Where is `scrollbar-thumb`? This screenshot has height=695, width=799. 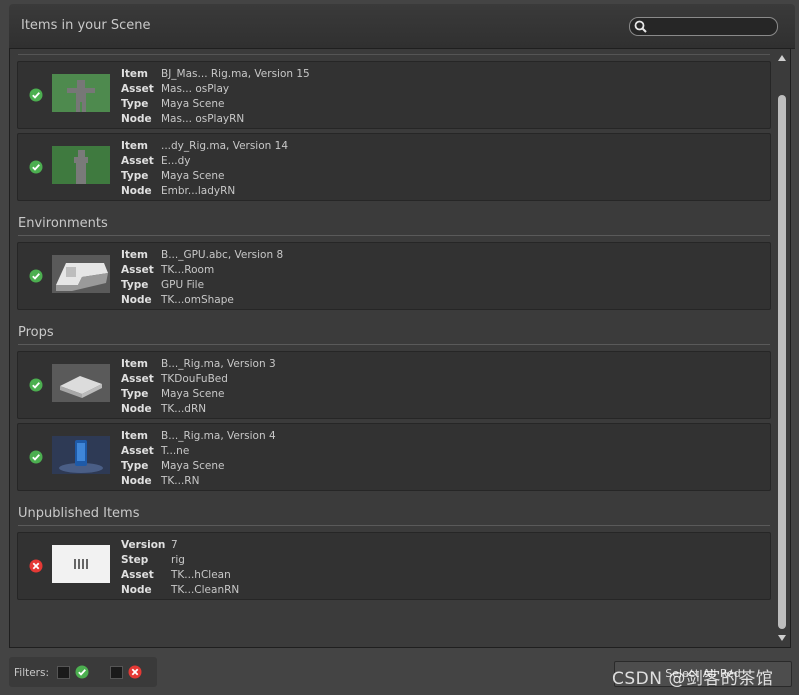 scrollbar-thumb is located at coordinates (782, 362).